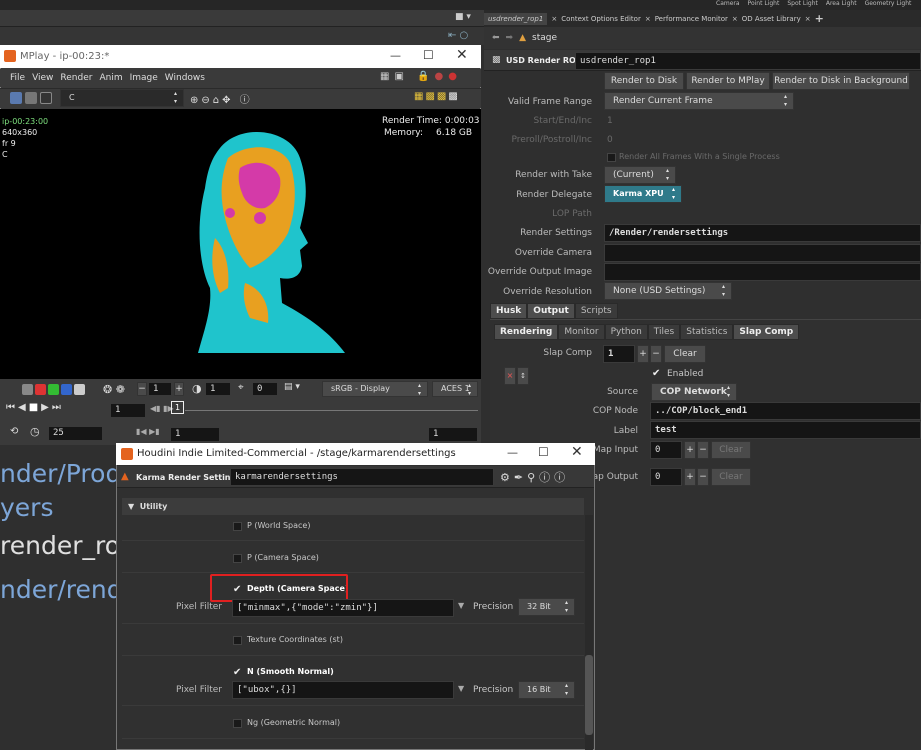 Image resolution: width=921 pixels, height=750 pixels. I want to click on last-frame-icon: ⏭, so click(56, 407).